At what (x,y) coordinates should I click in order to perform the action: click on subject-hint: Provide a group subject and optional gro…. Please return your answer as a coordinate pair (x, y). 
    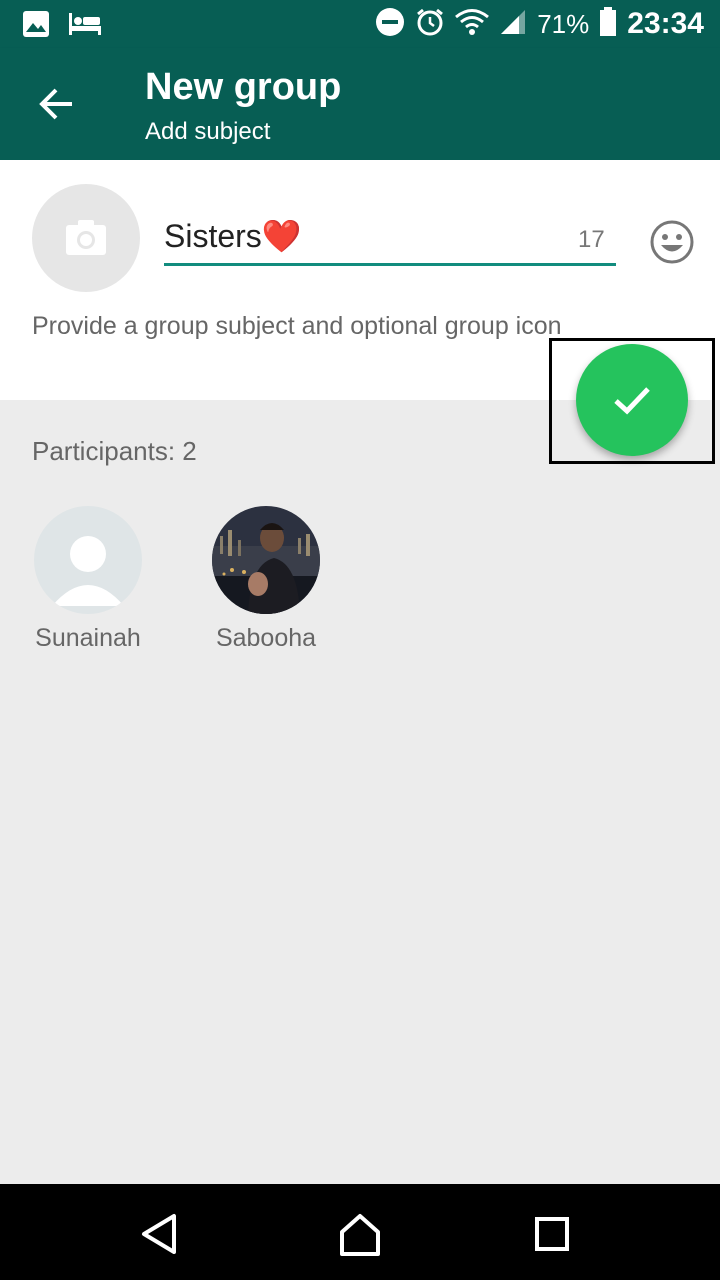
    Looking at the image, I should click on (297, 326).